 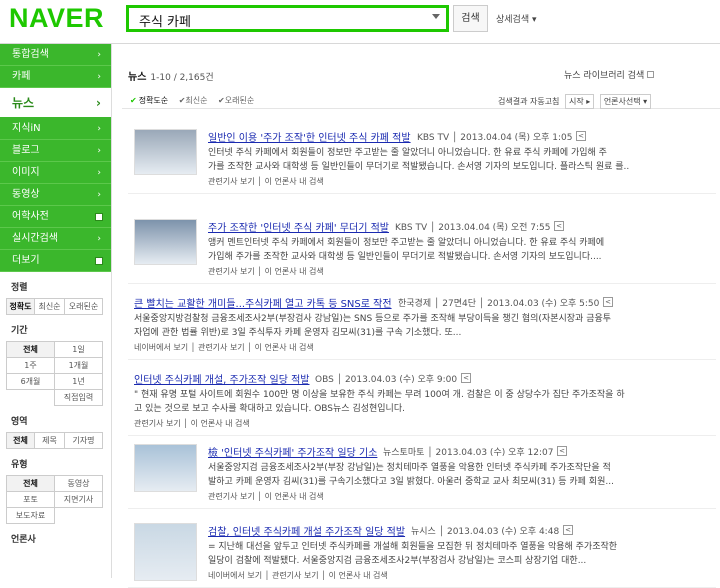 What do you see at coordinates (55, 151) in the screenshot?
I see `sidebar-item-blog: 블로그 ›` at bounding box center [55, 151].